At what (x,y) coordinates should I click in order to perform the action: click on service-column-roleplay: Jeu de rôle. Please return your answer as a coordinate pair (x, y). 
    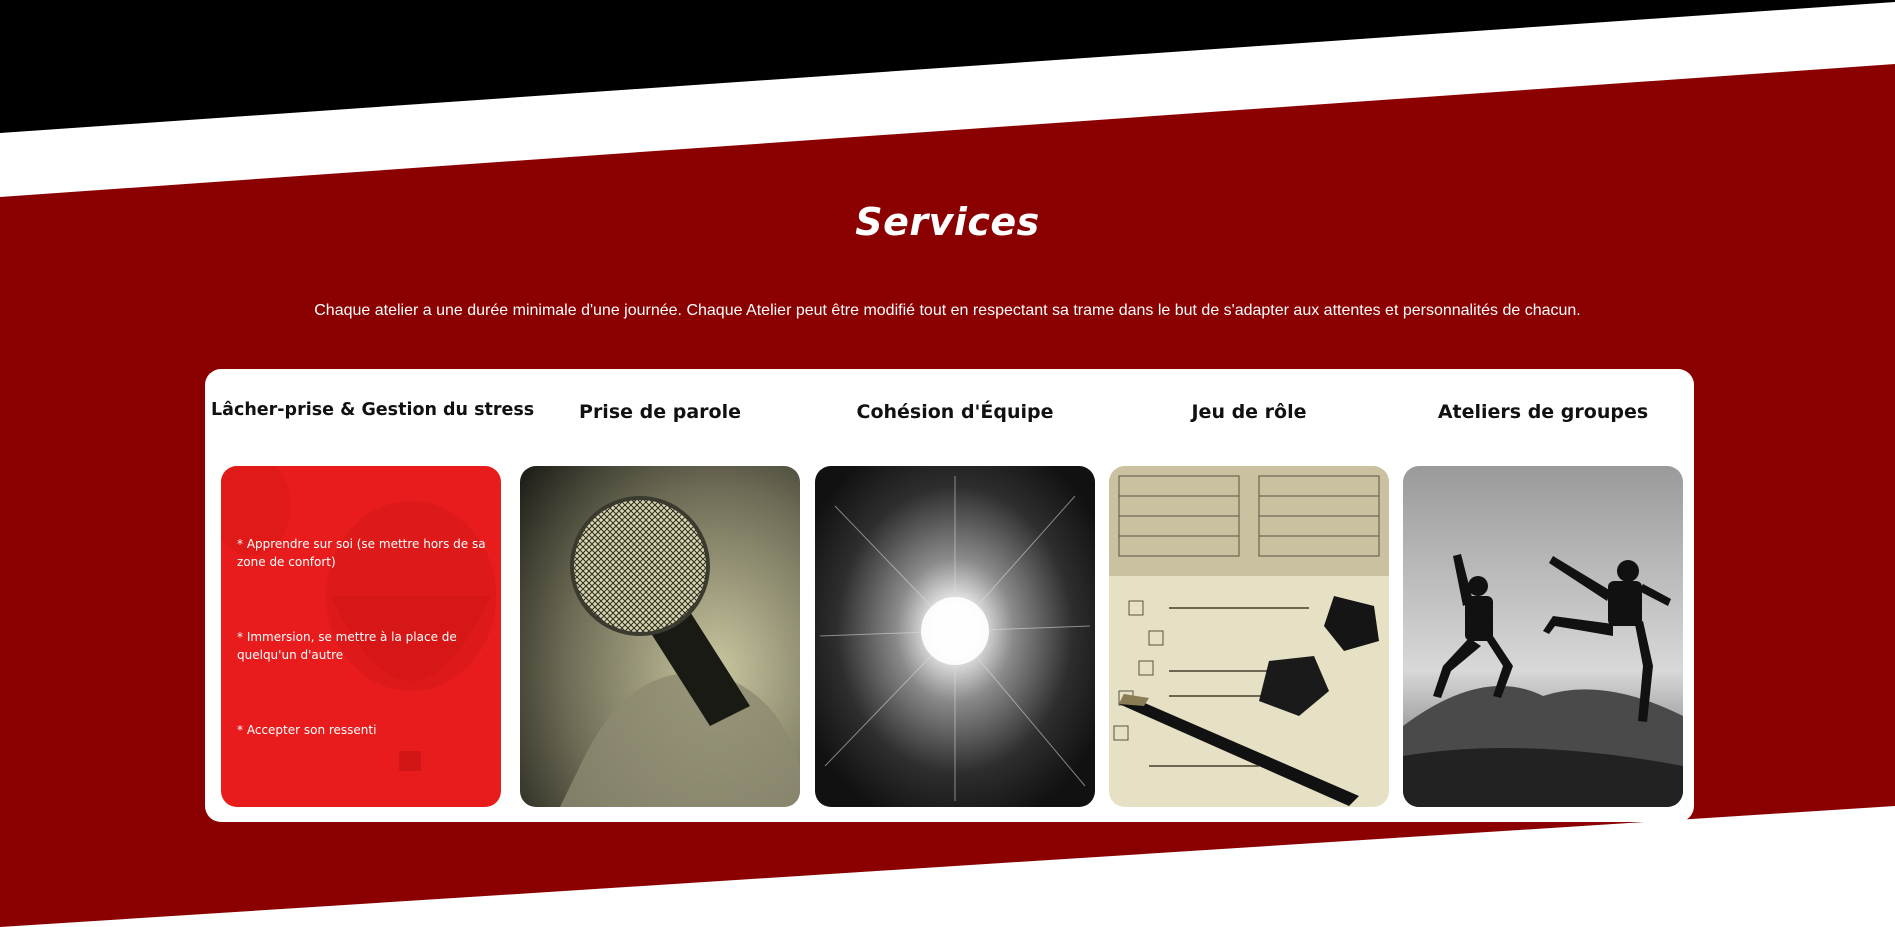
    Looking at the image, I should click on (1249, 595).